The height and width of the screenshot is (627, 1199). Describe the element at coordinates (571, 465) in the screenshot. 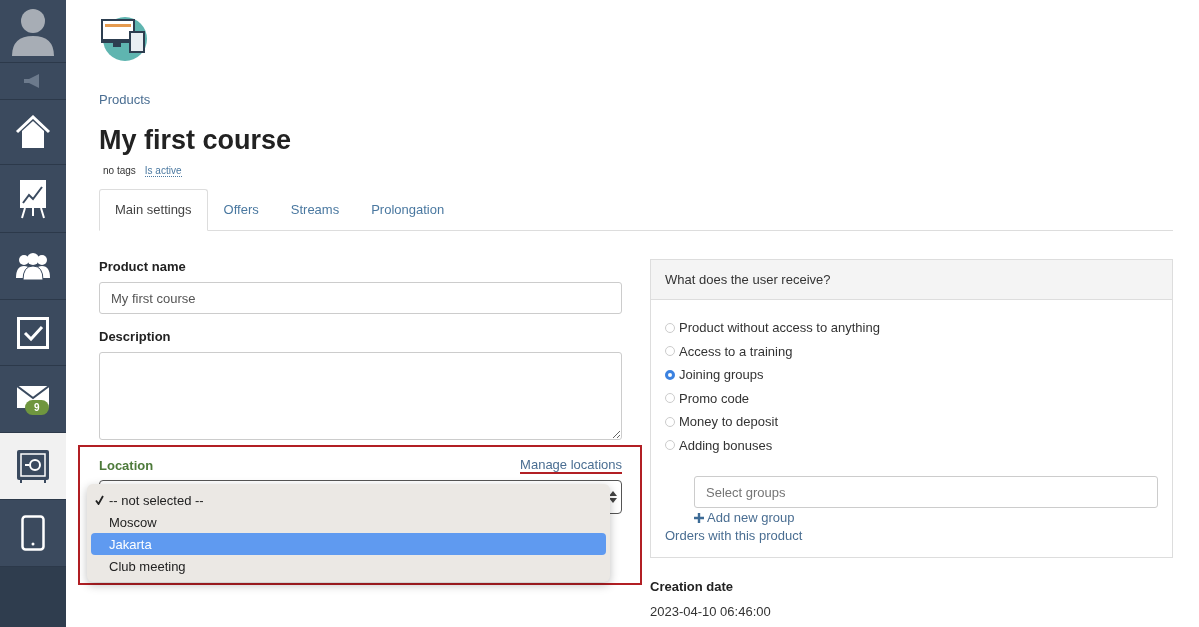

I see `manage-locations-link: Manage locations` at that location.